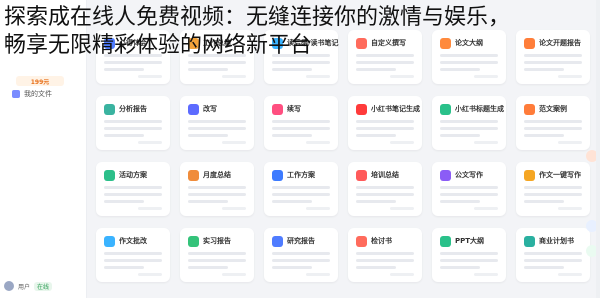 This screenshot has height=298, width=600. What do you see at coordinates (43, 286) in the screenshot?
I see `status-badge: 在线` at bounding box center [43, 286].